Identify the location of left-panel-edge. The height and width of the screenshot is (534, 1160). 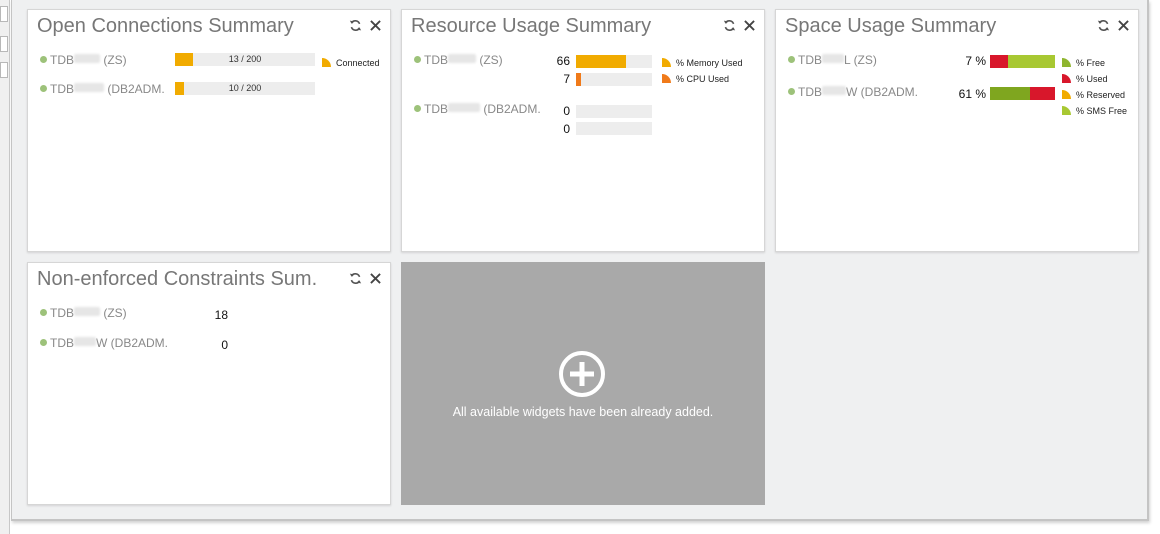
(5, 267).